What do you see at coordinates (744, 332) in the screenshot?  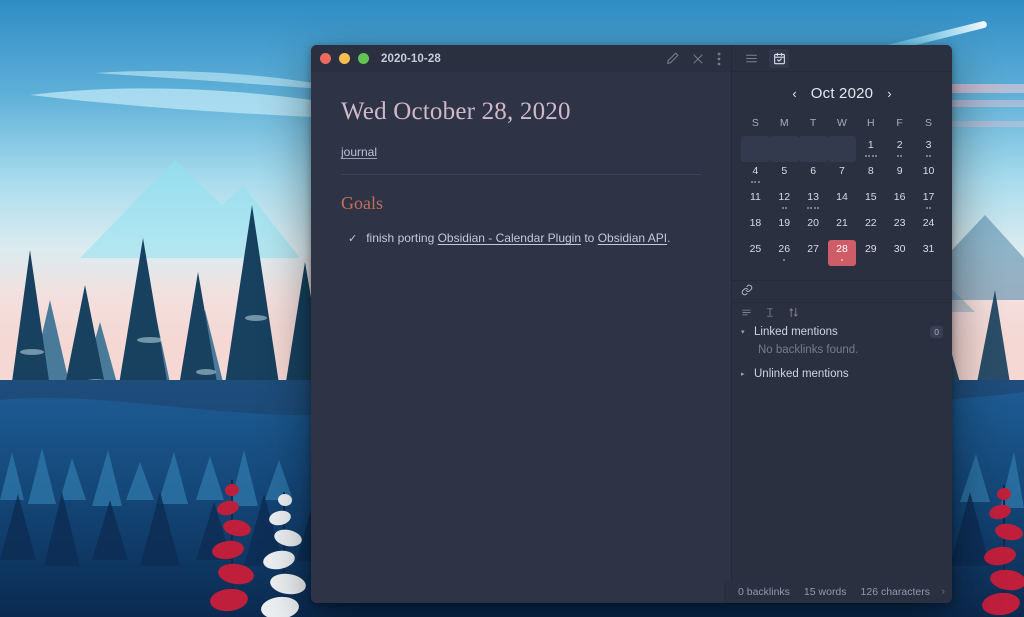 I see `chevron-down-icon: ▾` at bounding box center [744, 332].